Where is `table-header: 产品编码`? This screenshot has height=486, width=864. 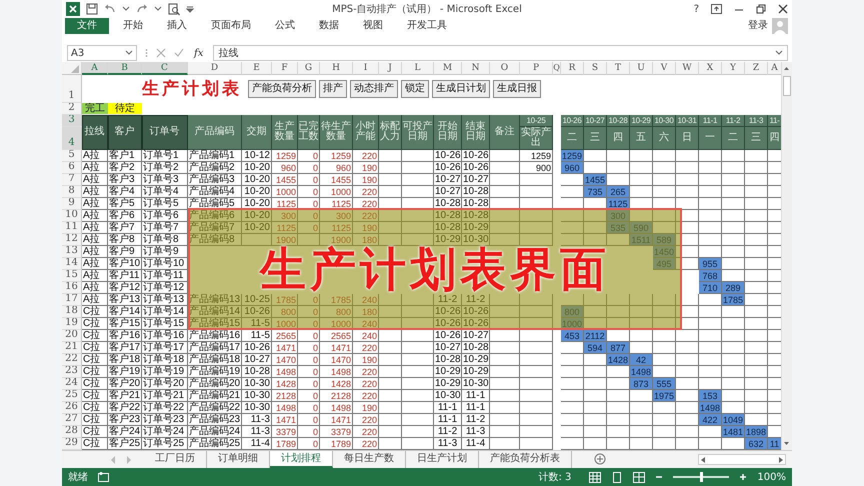
table-header: 产品编码 is located at coordinates (215, 132).